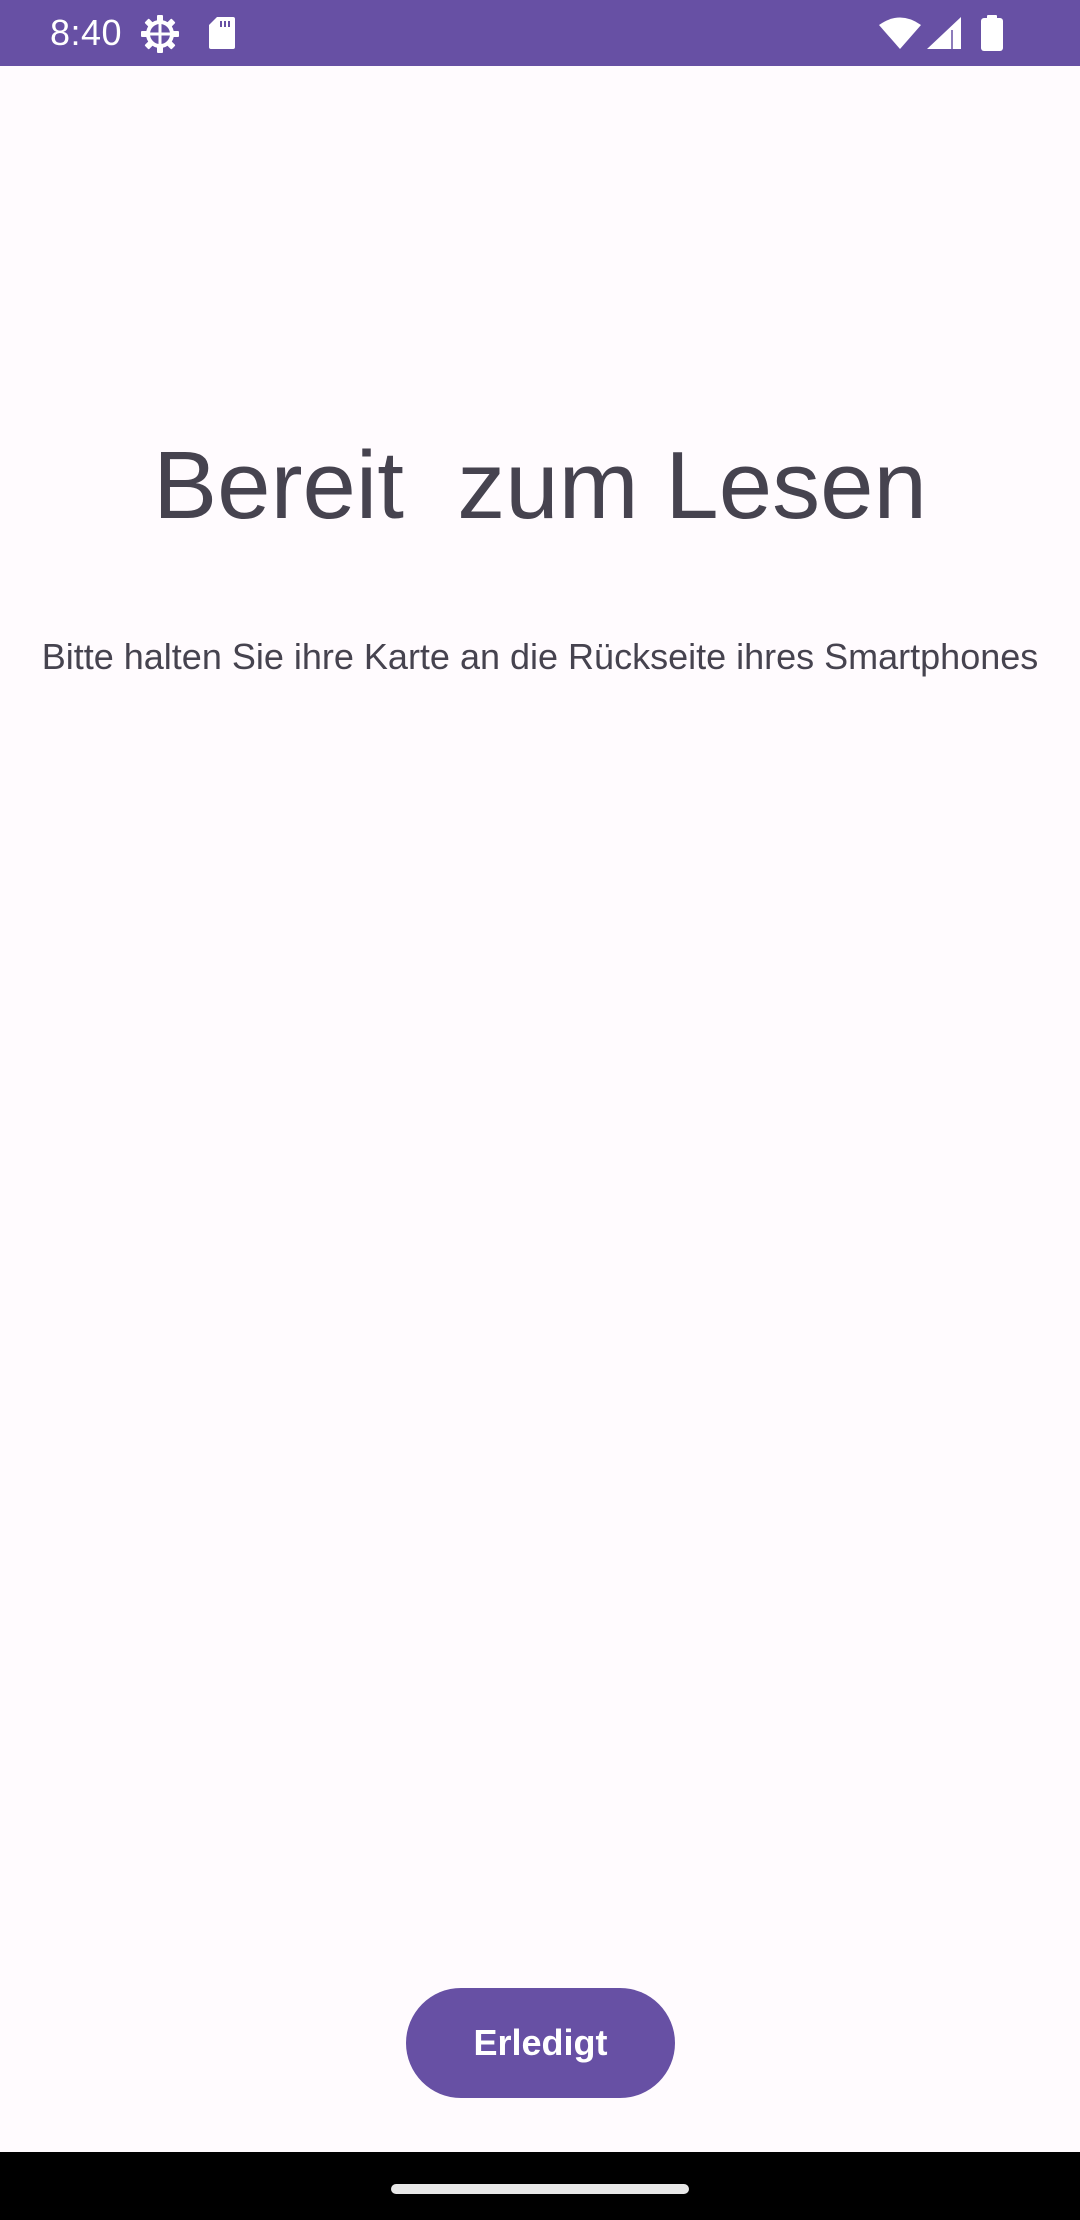  What do you see at coordinates (900, 33) in the screenshot?
I see `wifi-icon` at bounding box center [900, 33].